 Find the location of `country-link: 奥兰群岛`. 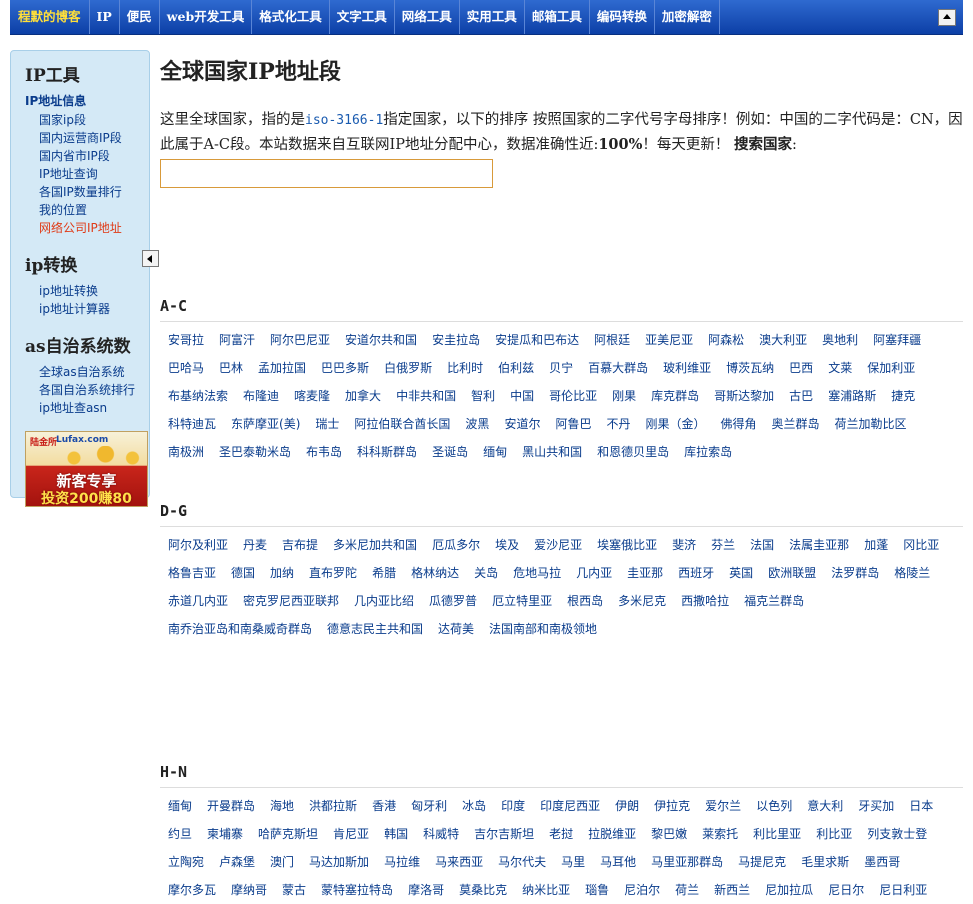

country-link: 奥兰群岛 is located at coordinates (796, 424).